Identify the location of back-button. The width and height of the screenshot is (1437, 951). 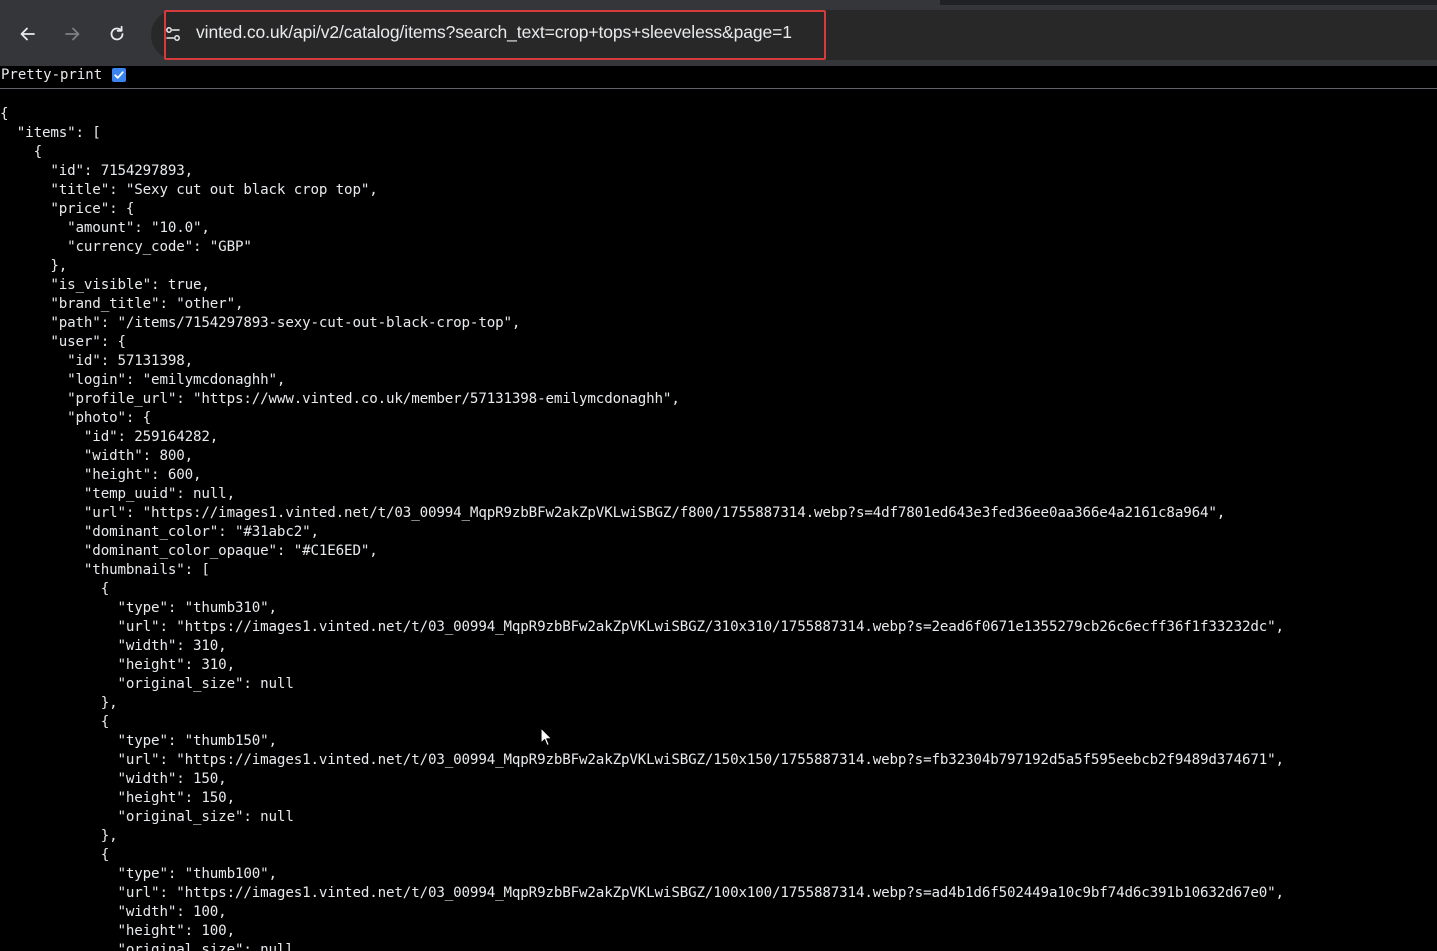
(28, 34).